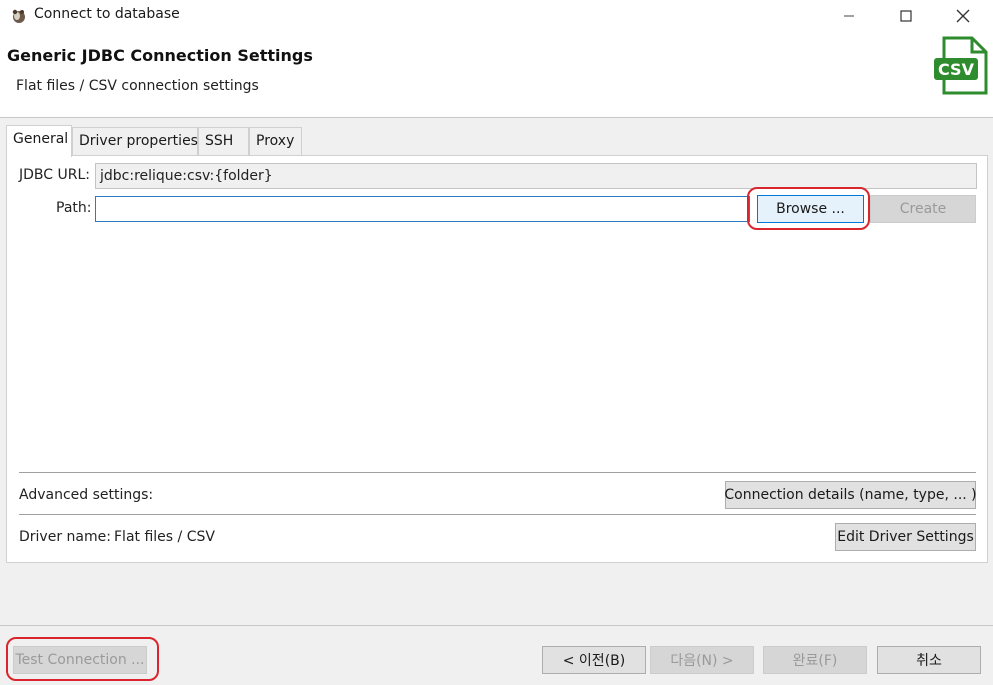  I want to click on finish-button: 완료(F), so click(815, 660).